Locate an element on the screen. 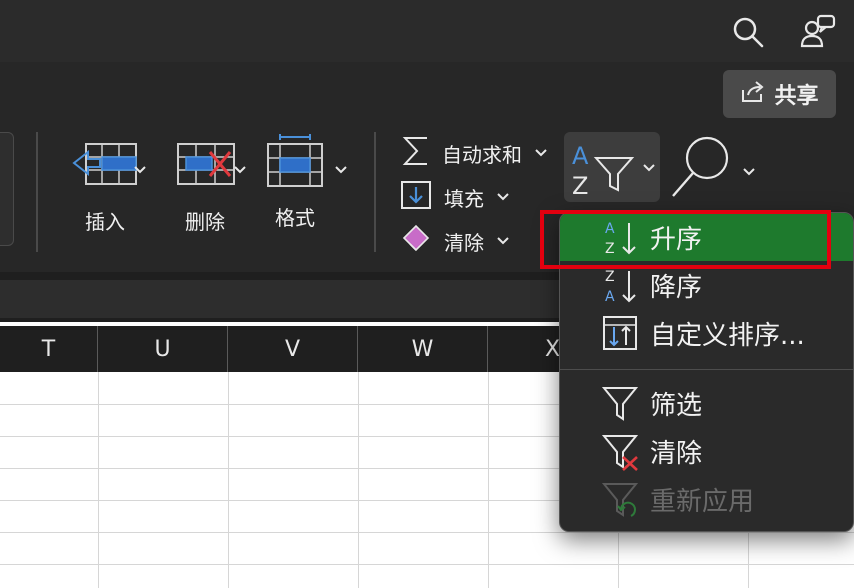 The height and width of the screenshot is (588, 854). fill-button: 填充 is located at coordinates (455, 197).